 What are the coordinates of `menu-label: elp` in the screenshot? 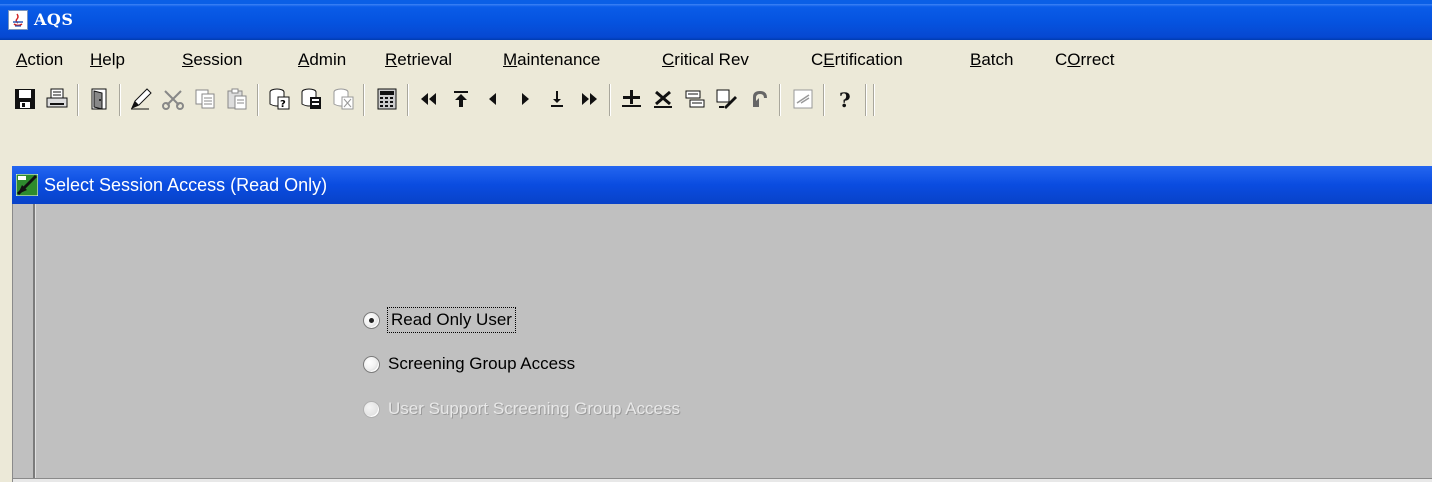 It's located at (113, 59).